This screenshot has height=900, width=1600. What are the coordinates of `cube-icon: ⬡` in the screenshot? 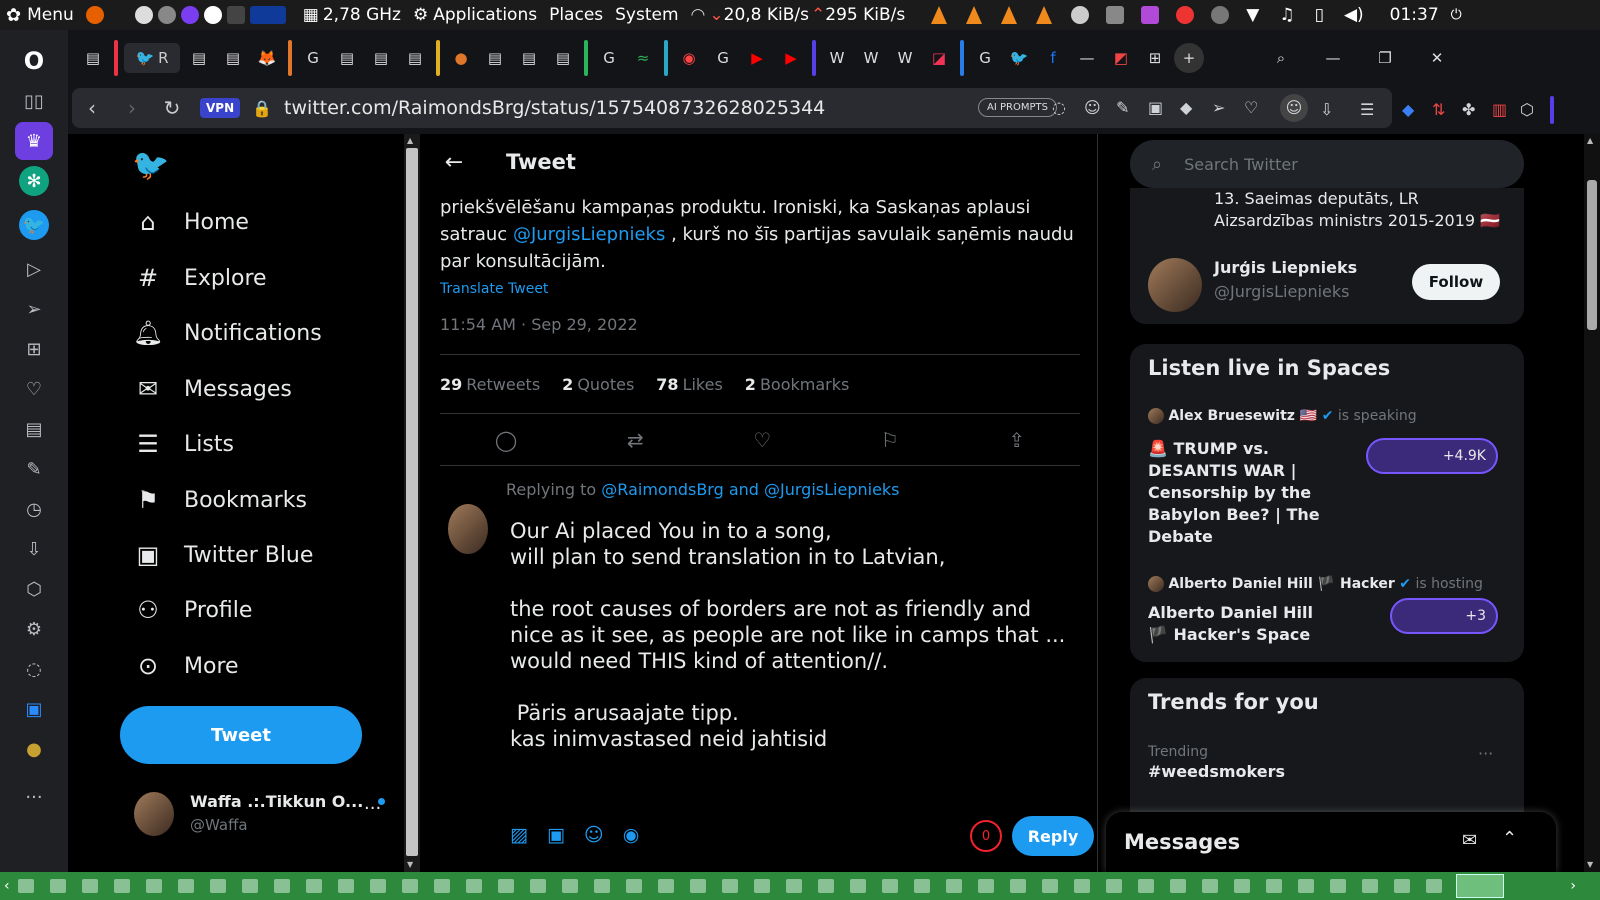 It's located at (1527, 109).